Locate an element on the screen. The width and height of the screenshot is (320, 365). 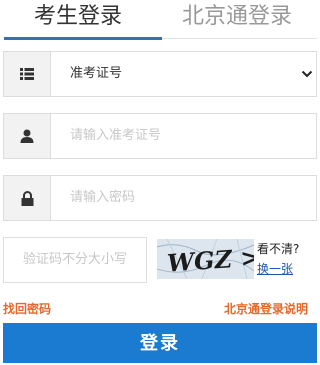
login-tabs: 考生登录 北京通登录 is located at coordinates (158, 20).